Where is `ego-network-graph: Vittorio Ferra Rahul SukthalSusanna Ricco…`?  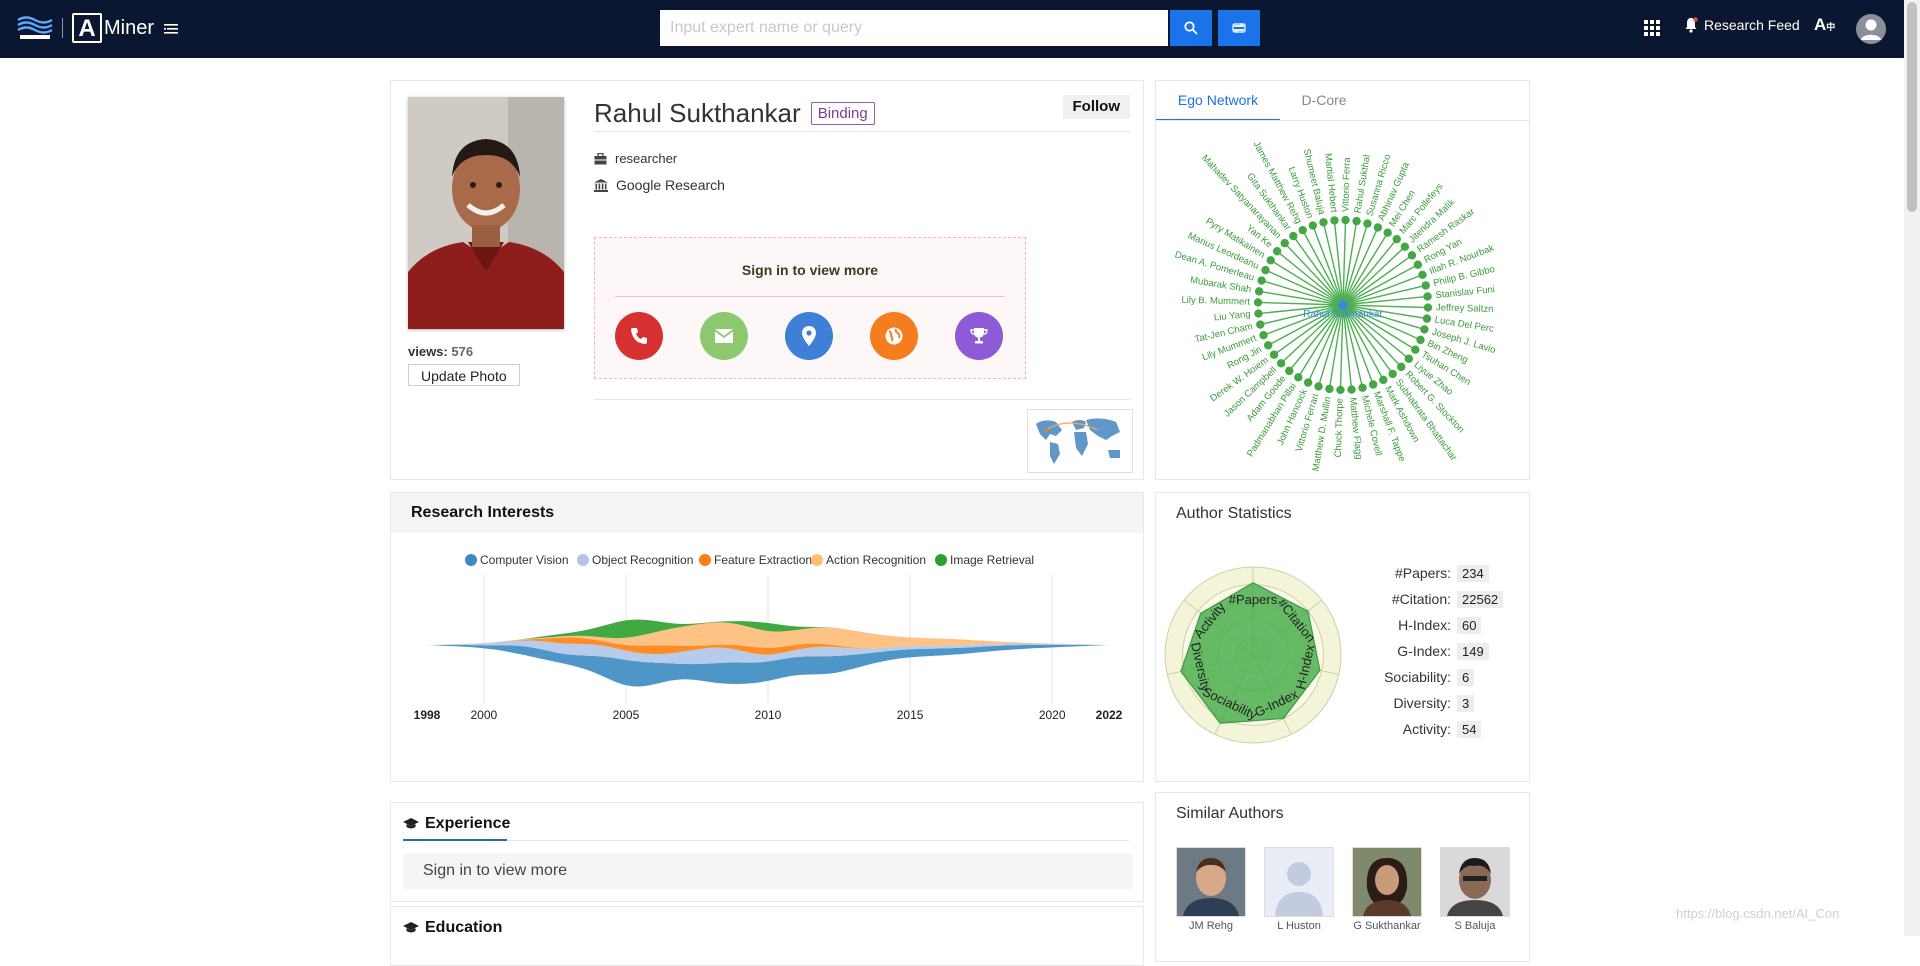 ego-network-graph: Vittorio Ferra Rahul SukthalSusanna Ricco… is located at coordinates (1342, 301).